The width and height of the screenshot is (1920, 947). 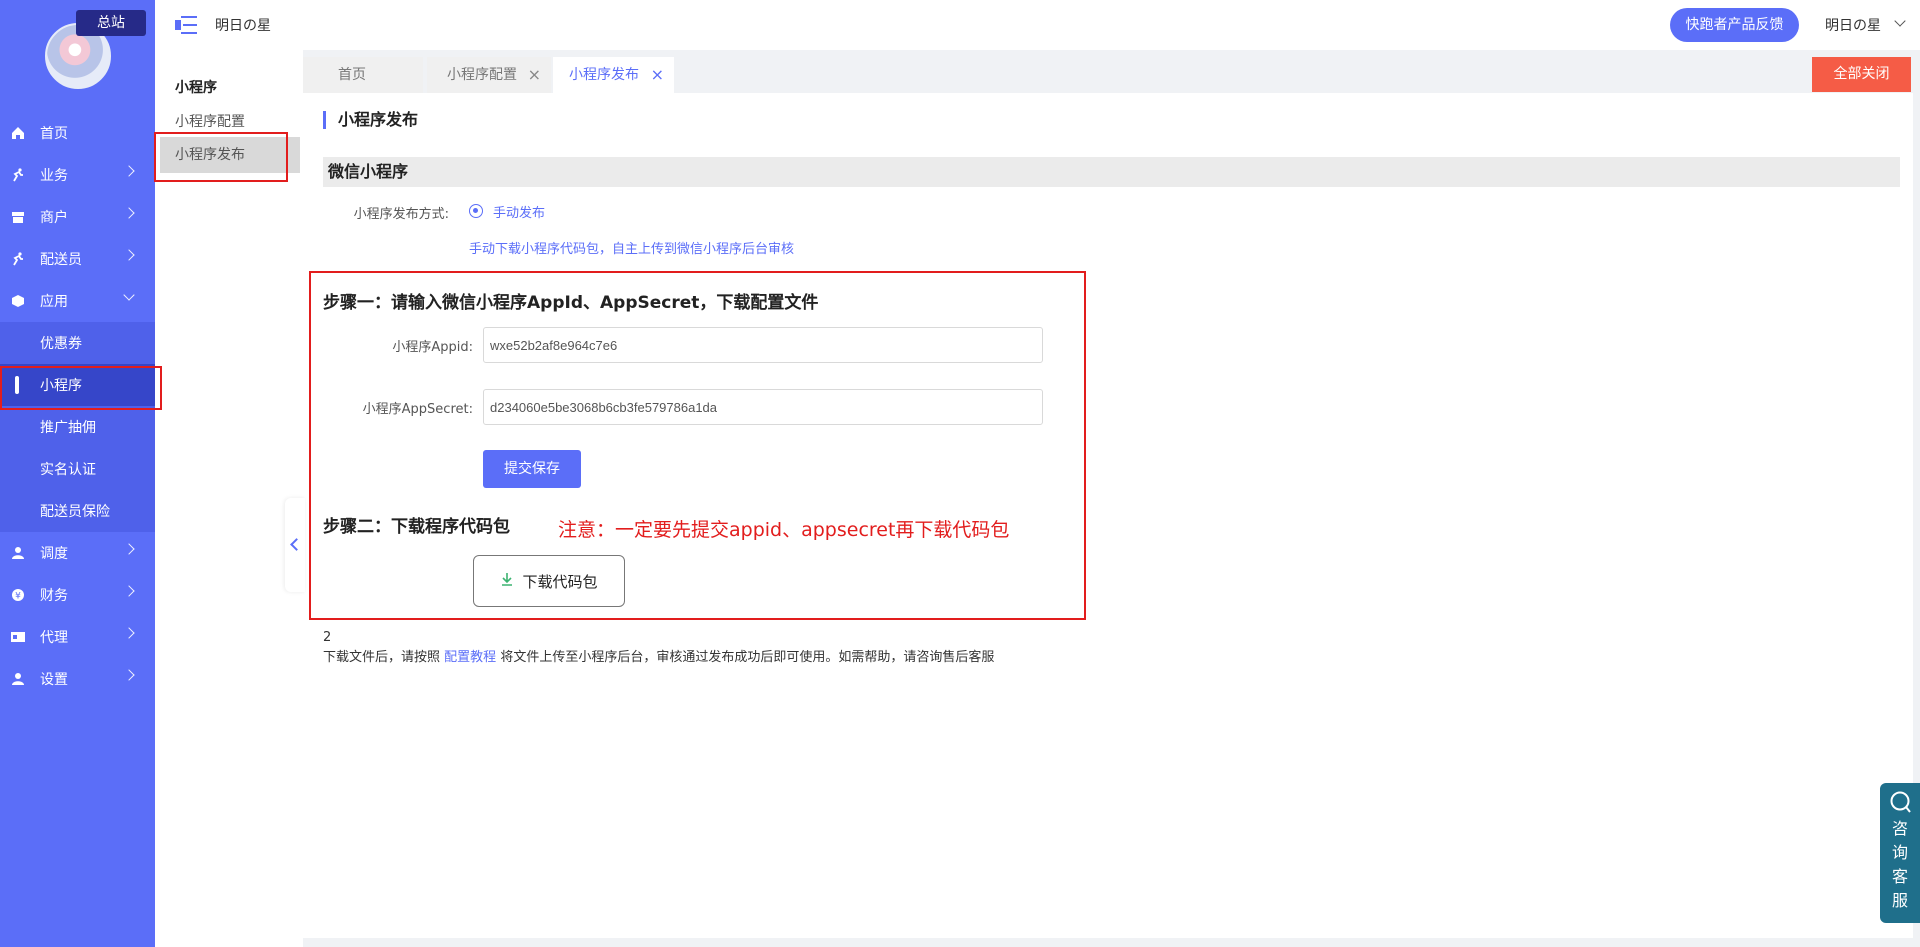 What do you see at coordinates (482, 75) in the screenshot?
I see `tab-label: 小程序配置` at bounding box center [482, 75].